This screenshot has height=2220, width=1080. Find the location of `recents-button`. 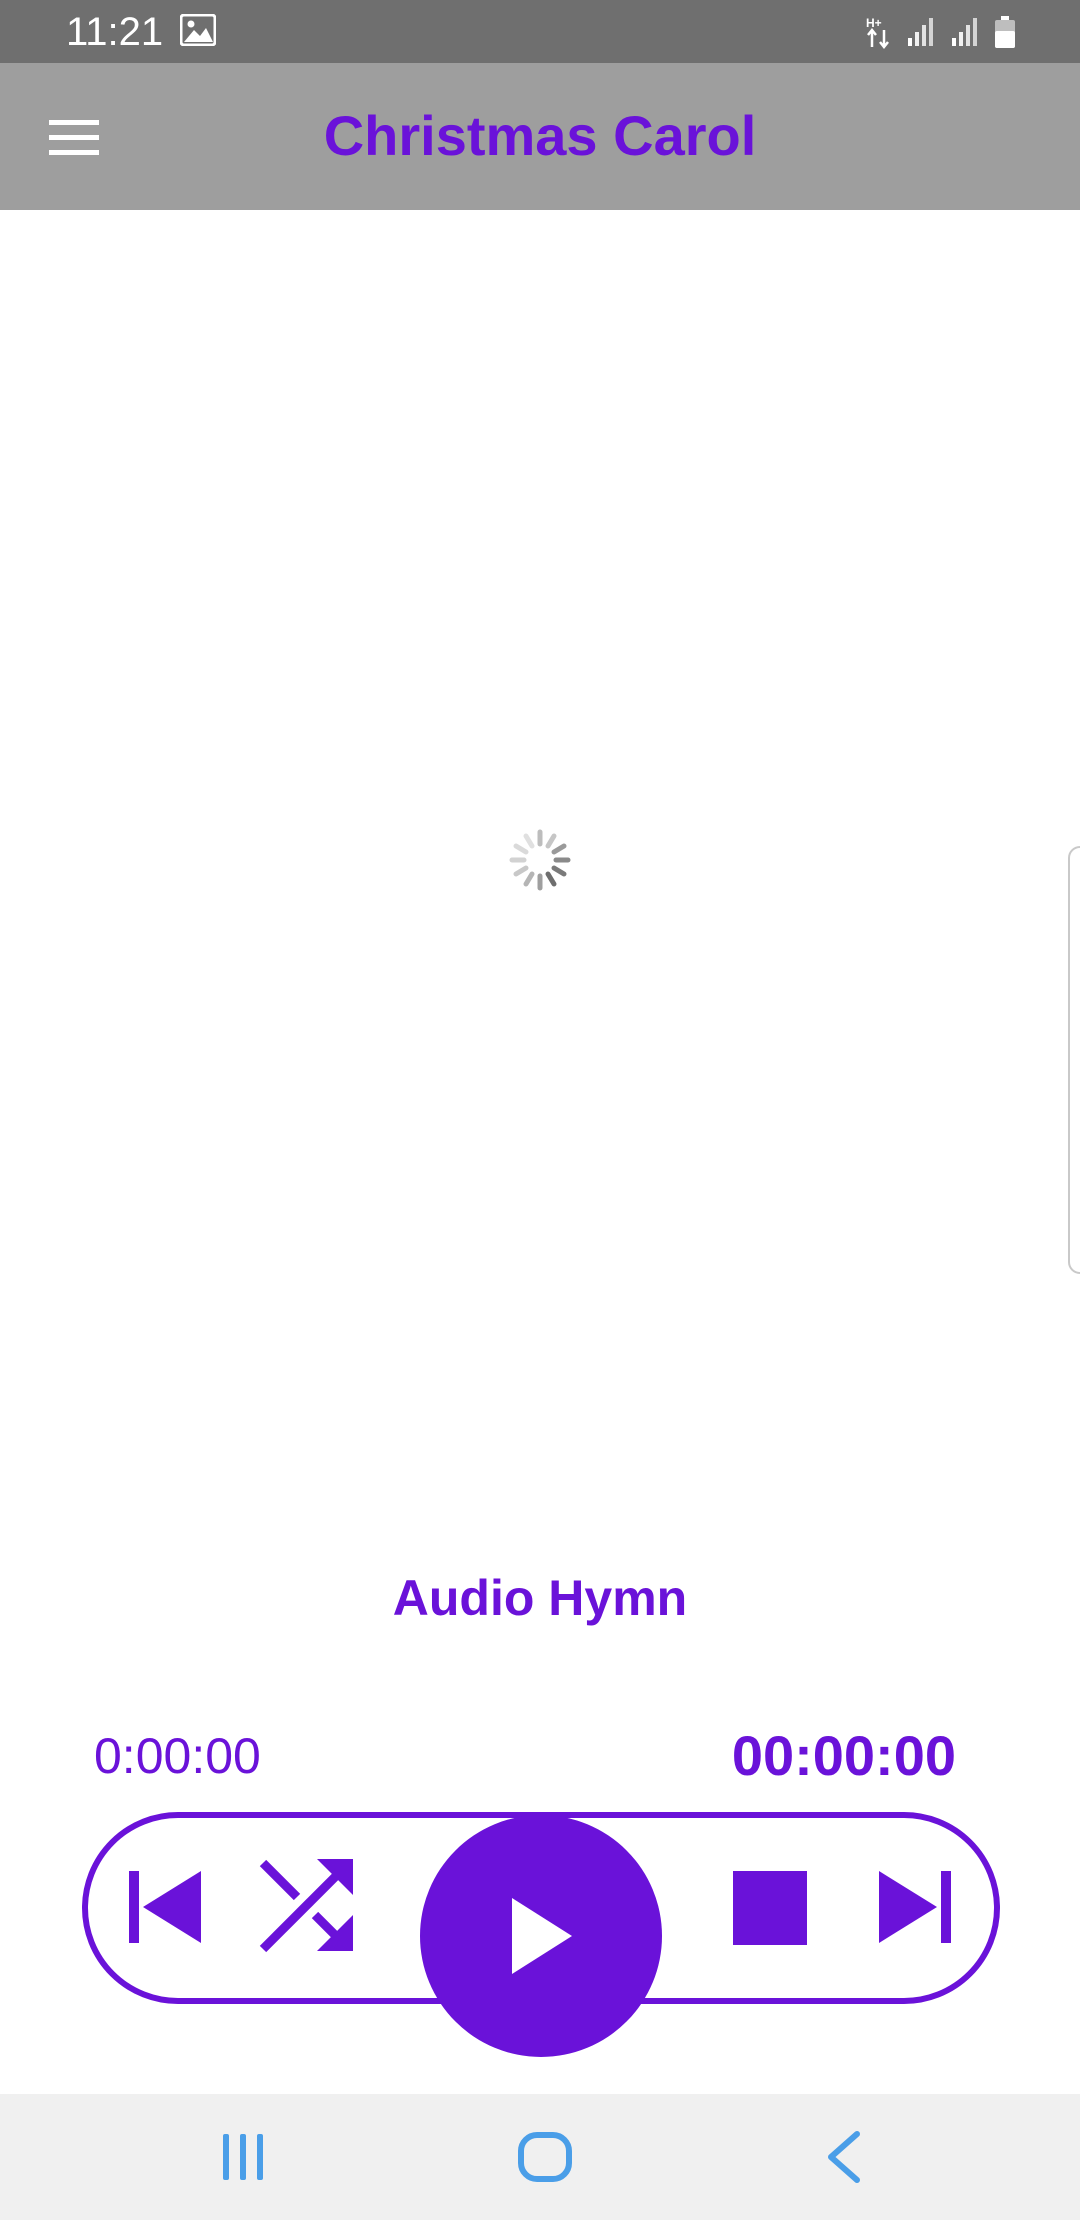

recents-button is located at coordinates (243, 2157).